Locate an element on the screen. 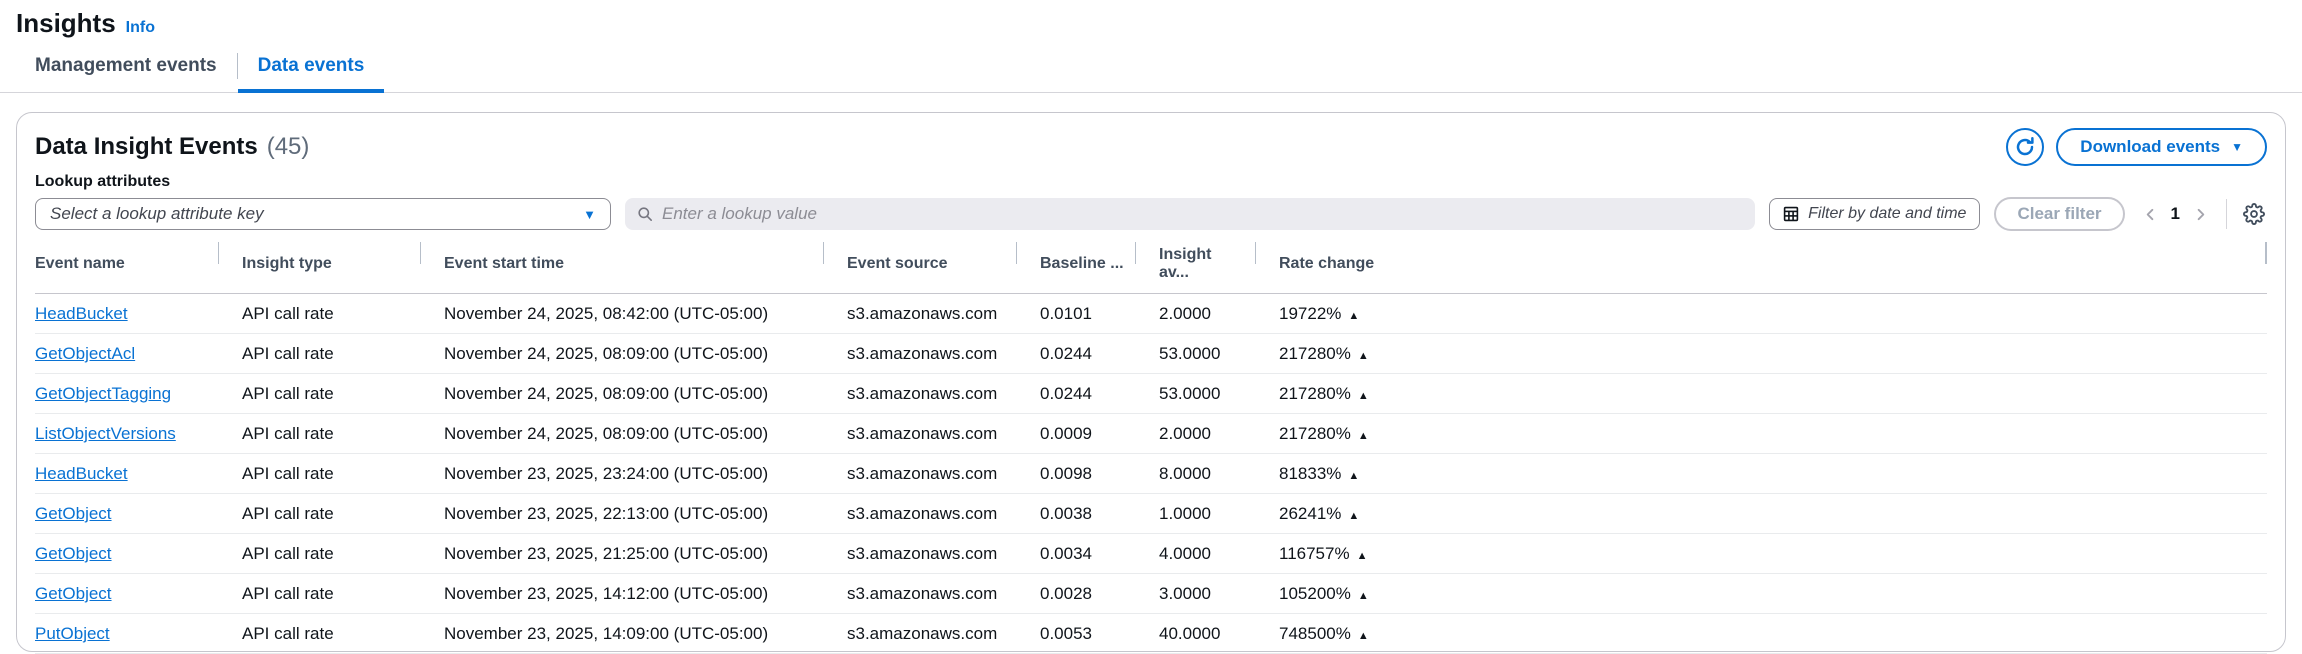 The height and width of the screenshot is (654, 2302). previous-page-button is located at coordinates (2150, 214).